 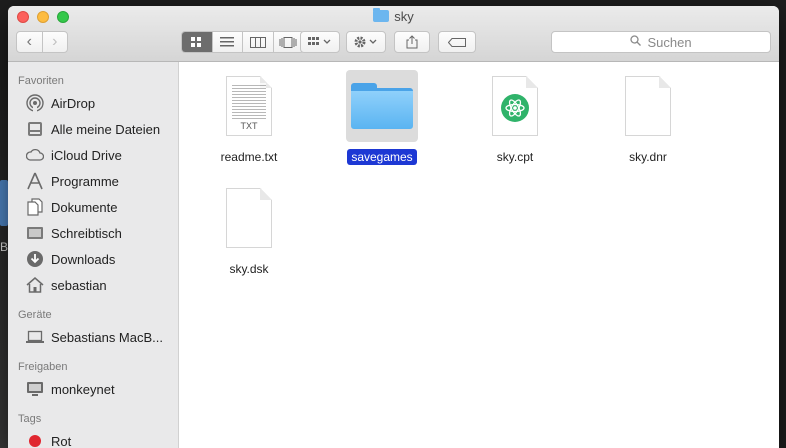 What do you see at coordinates (669, 42) in the screenshot?
I see `search-placeholder: Suchen` at bounding box center [669, 42].